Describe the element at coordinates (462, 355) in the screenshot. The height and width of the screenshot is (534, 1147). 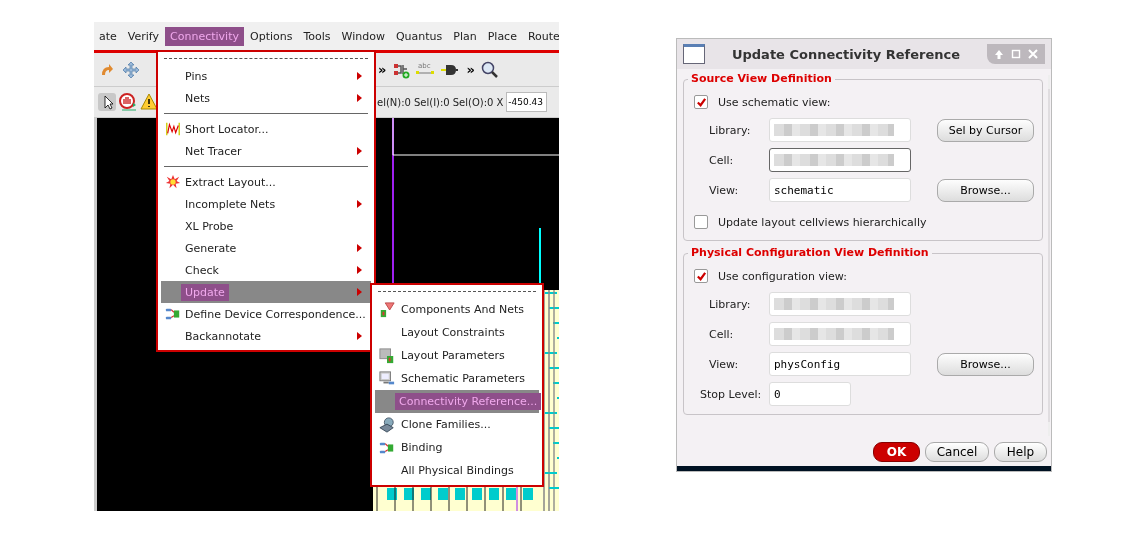
I see `menu-item: Layout Parameters` at that location.